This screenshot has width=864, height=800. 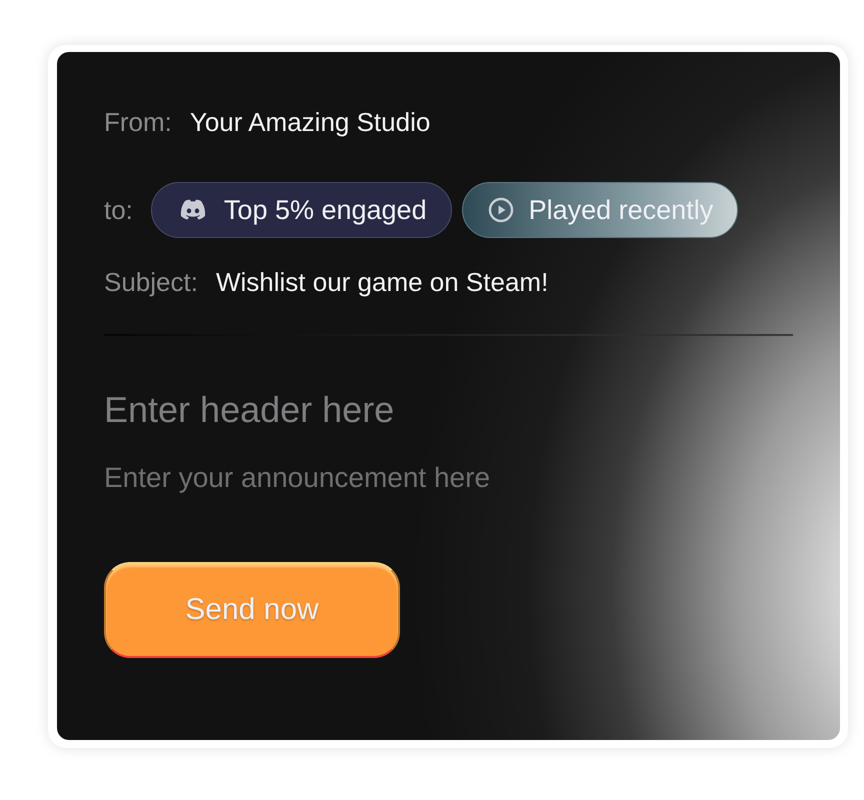 What do you see at coordinates (310, 122) in the screenshot?
I see `sender-name: Your Amazing Studio` at bounding box center [310, 122].